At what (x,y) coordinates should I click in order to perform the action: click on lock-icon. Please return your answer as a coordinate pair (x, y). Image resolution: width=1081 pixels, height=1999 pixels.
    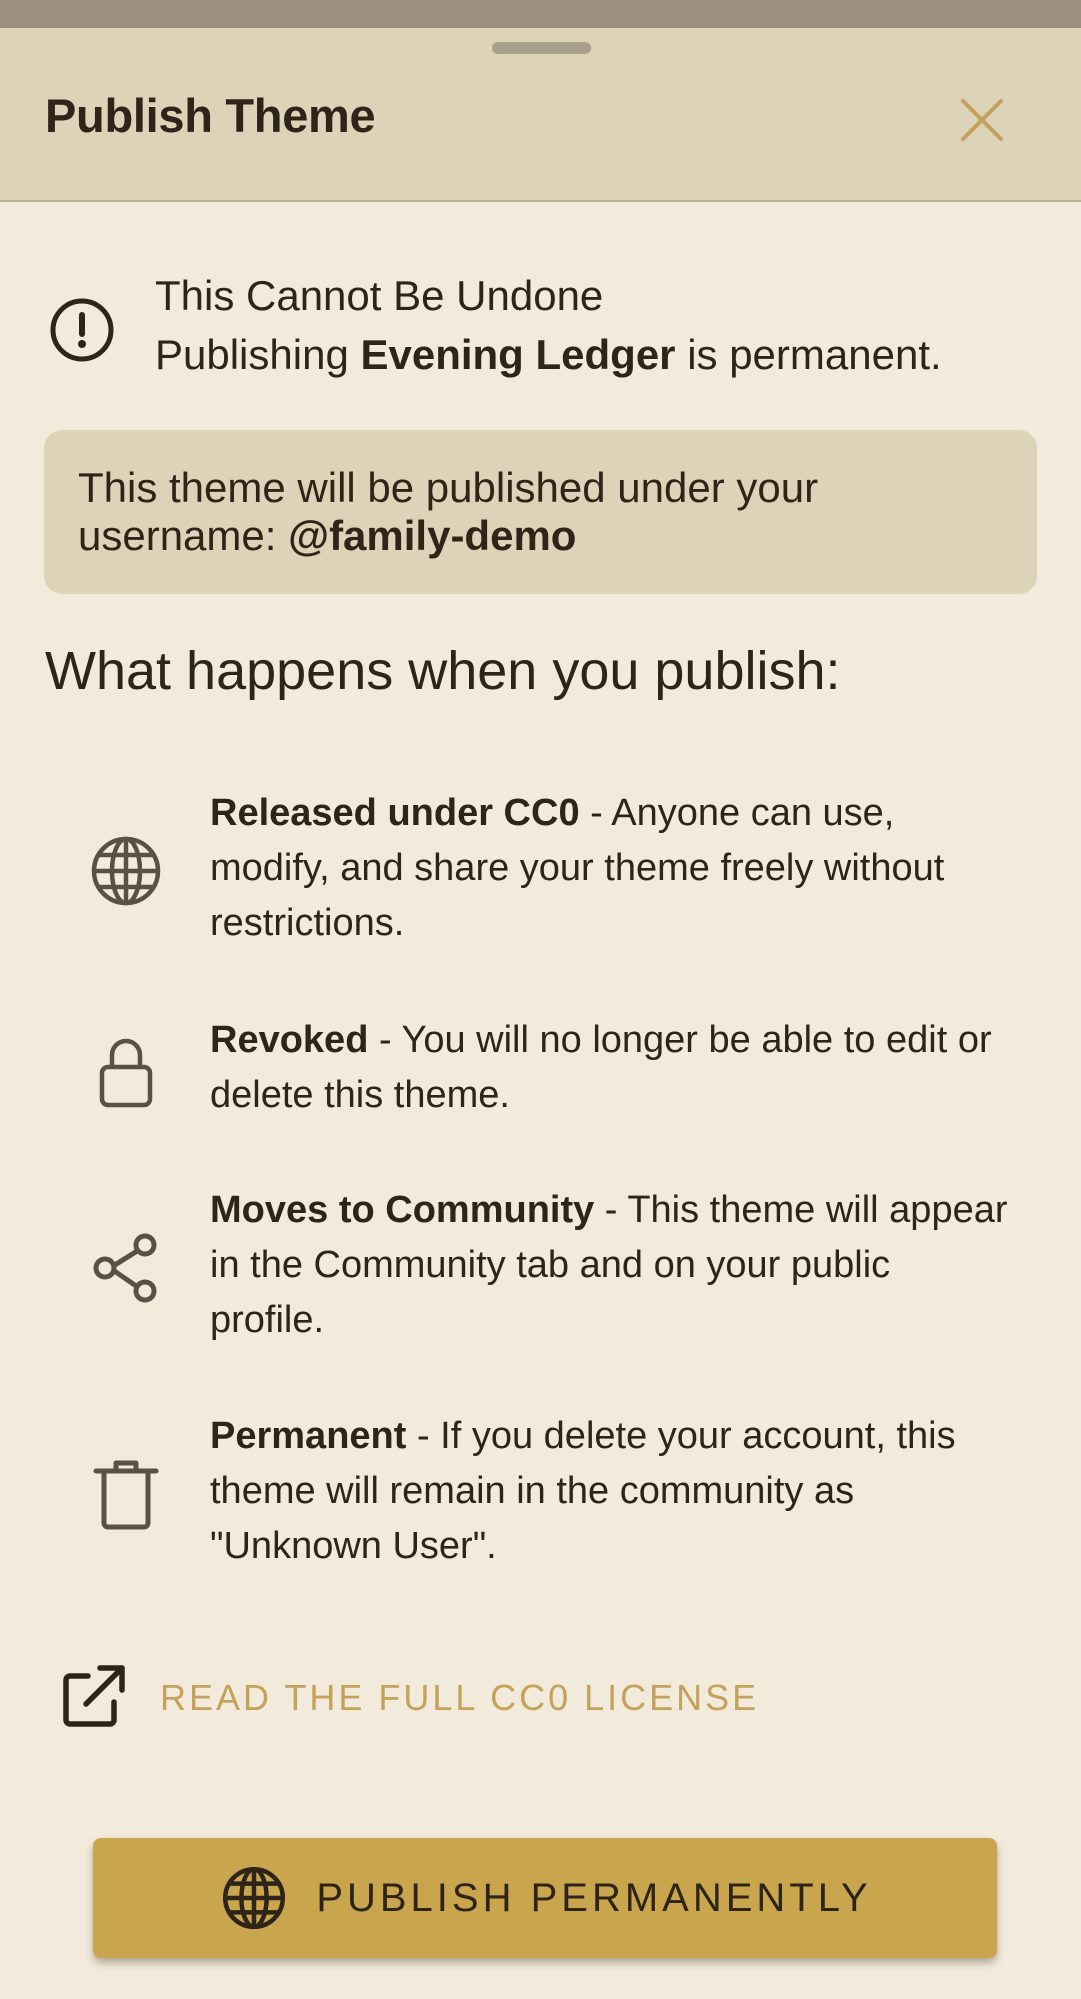
    Looking at the image, I should click on (126, 1073).